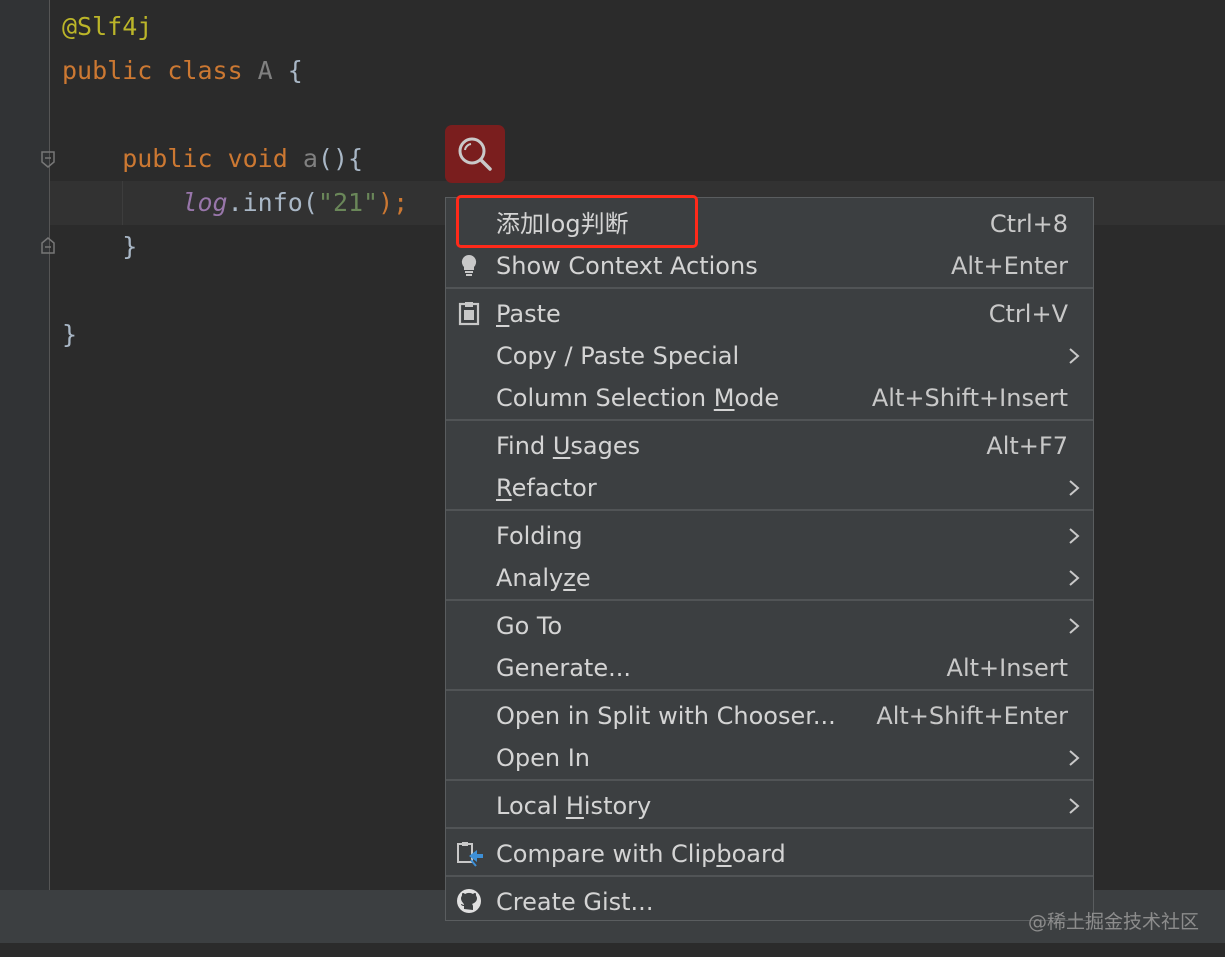  I want to click on menu-item-label: Find Usages, so click(568, 446).